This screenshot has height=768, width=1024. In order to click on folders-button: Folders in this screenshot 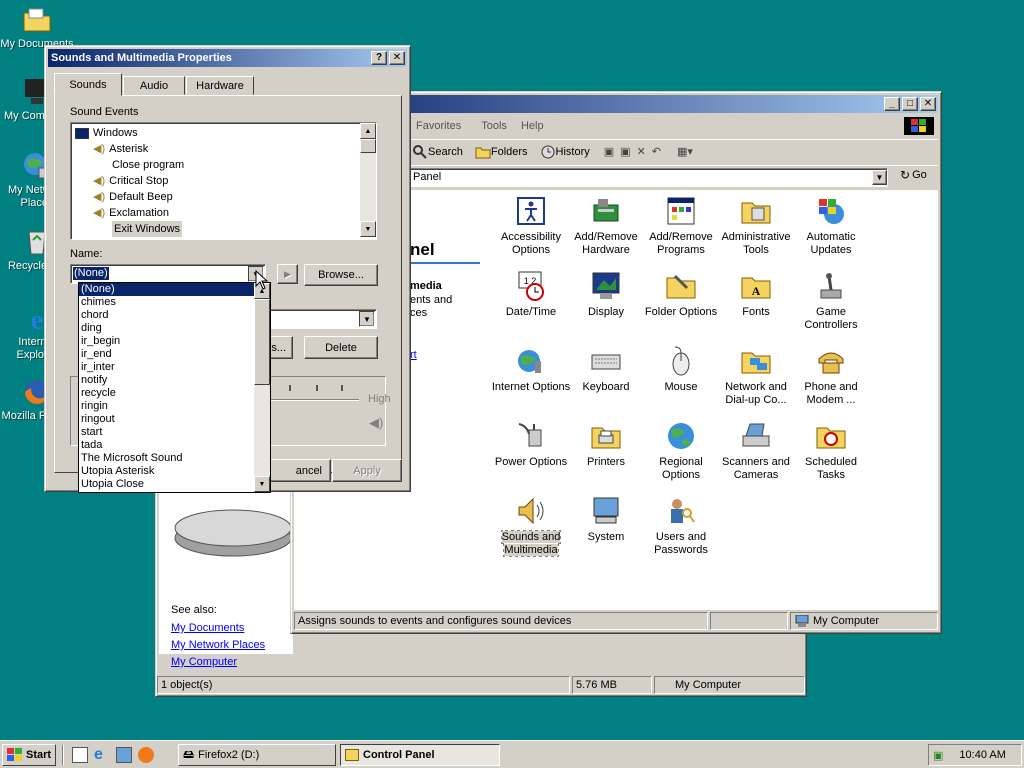, I will do `click(501, 152)`.